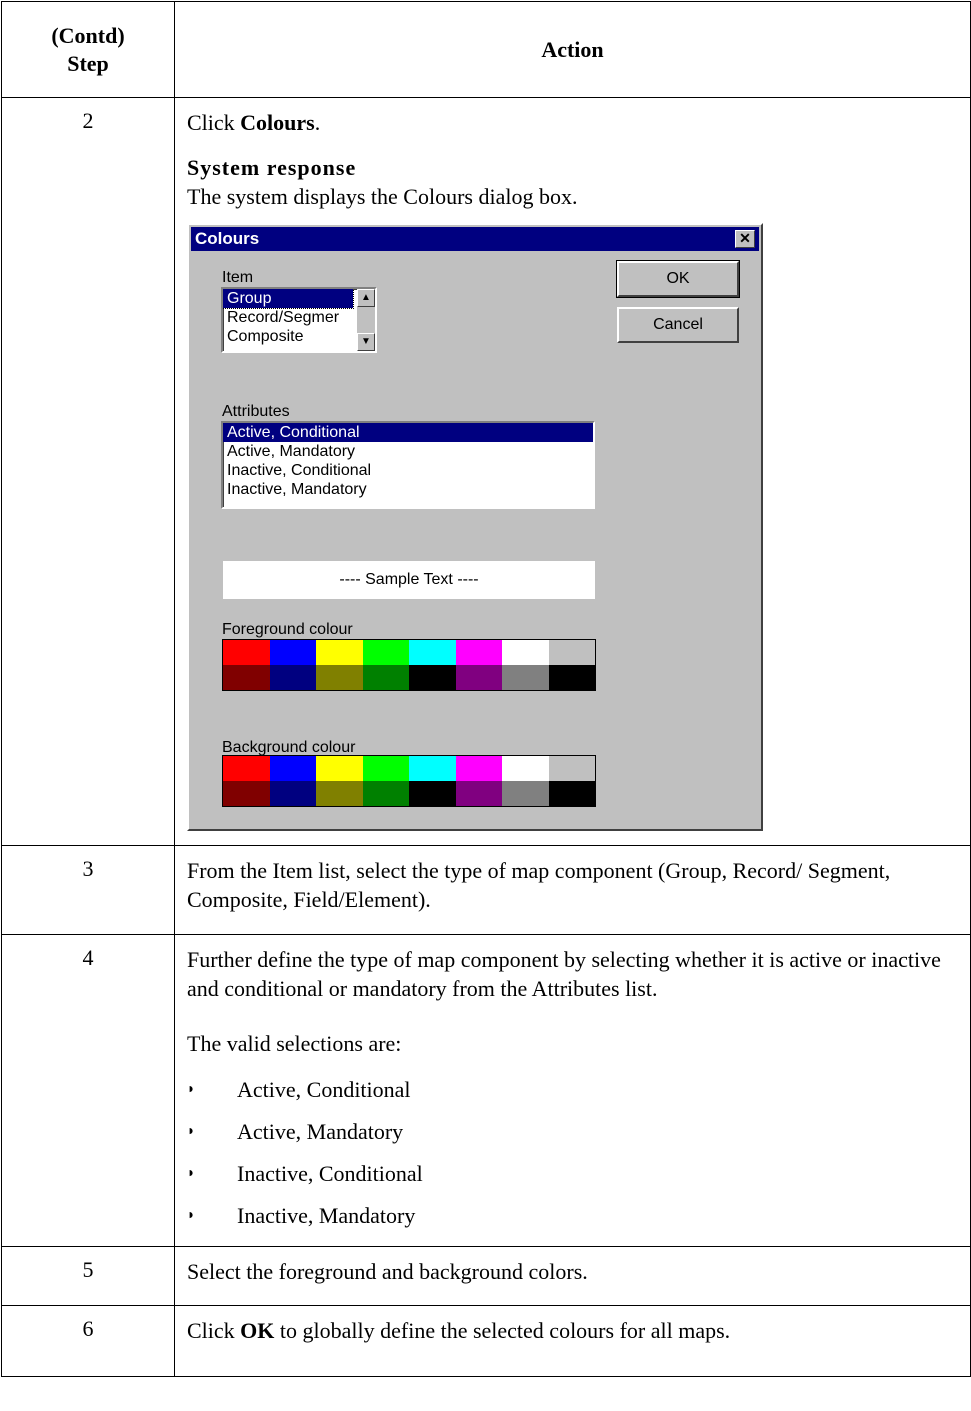 This screenshot has width=971, height=1411. I want to click on list-item: ◗ Active, Conditional, so click(299, 1089).